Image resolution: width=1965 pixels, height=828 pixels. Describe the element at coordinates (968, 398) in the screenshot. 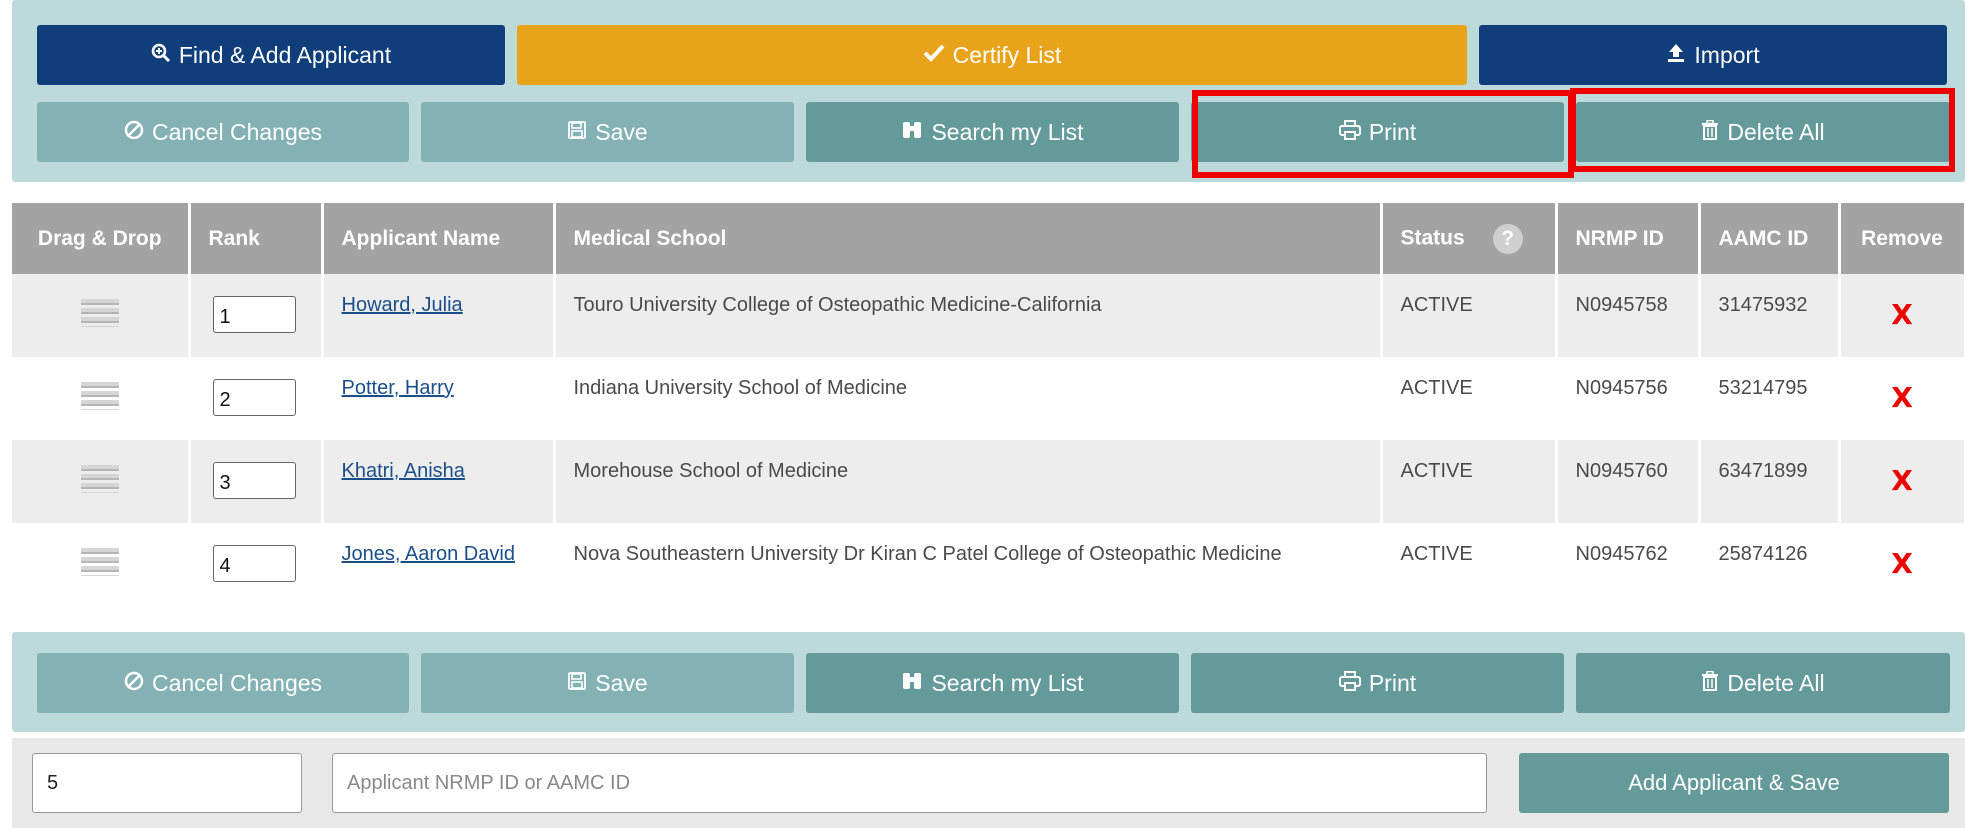

I see `medical-school-cell: Indiana University School of Medicine` at that location.